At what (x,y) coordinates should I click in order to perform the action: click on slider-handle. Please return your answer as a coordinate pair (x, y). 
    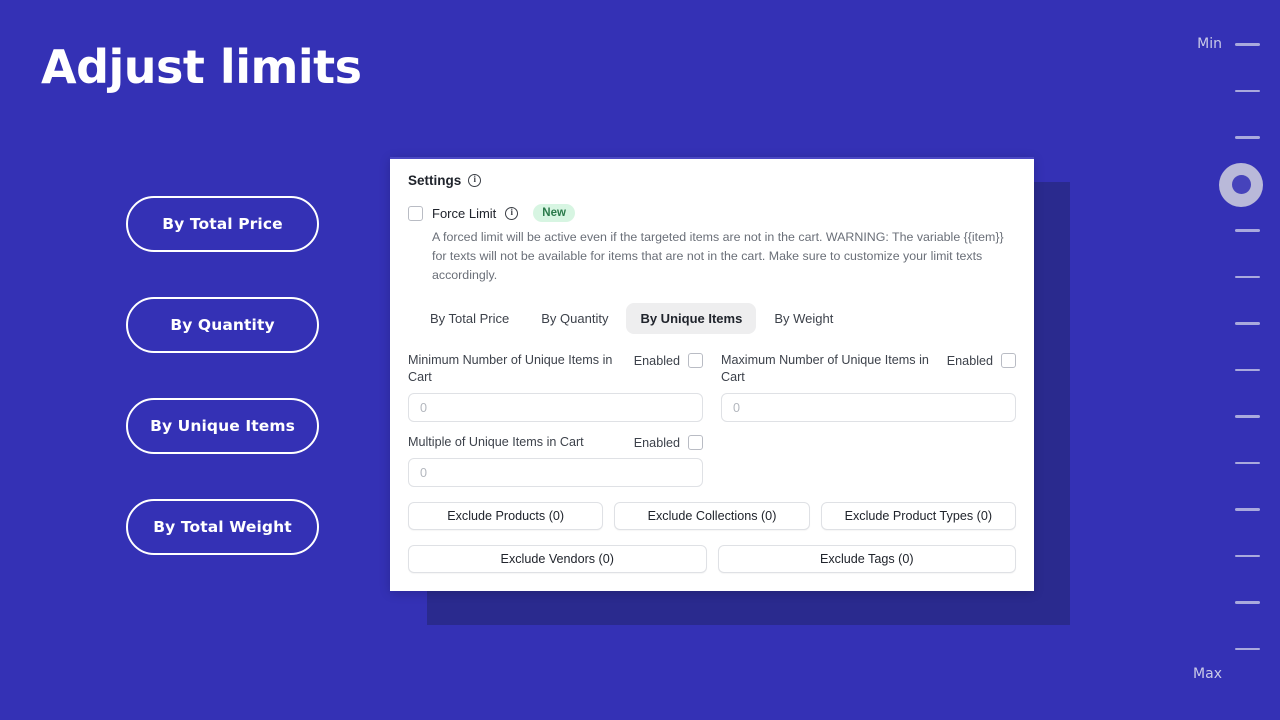
    Looking at the image, I should click on (1241, 184).